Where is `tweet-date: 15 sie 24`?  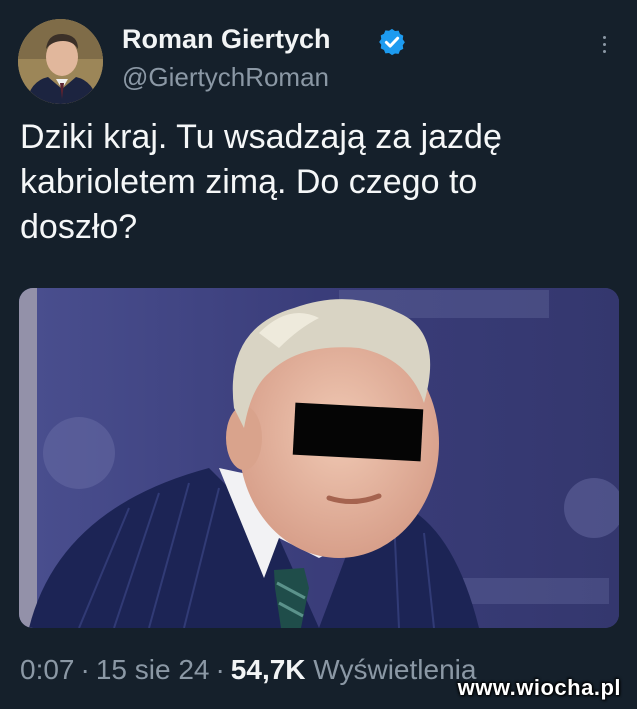
tweet-date: 15 sie 24 is located at coordinates (153, 669).